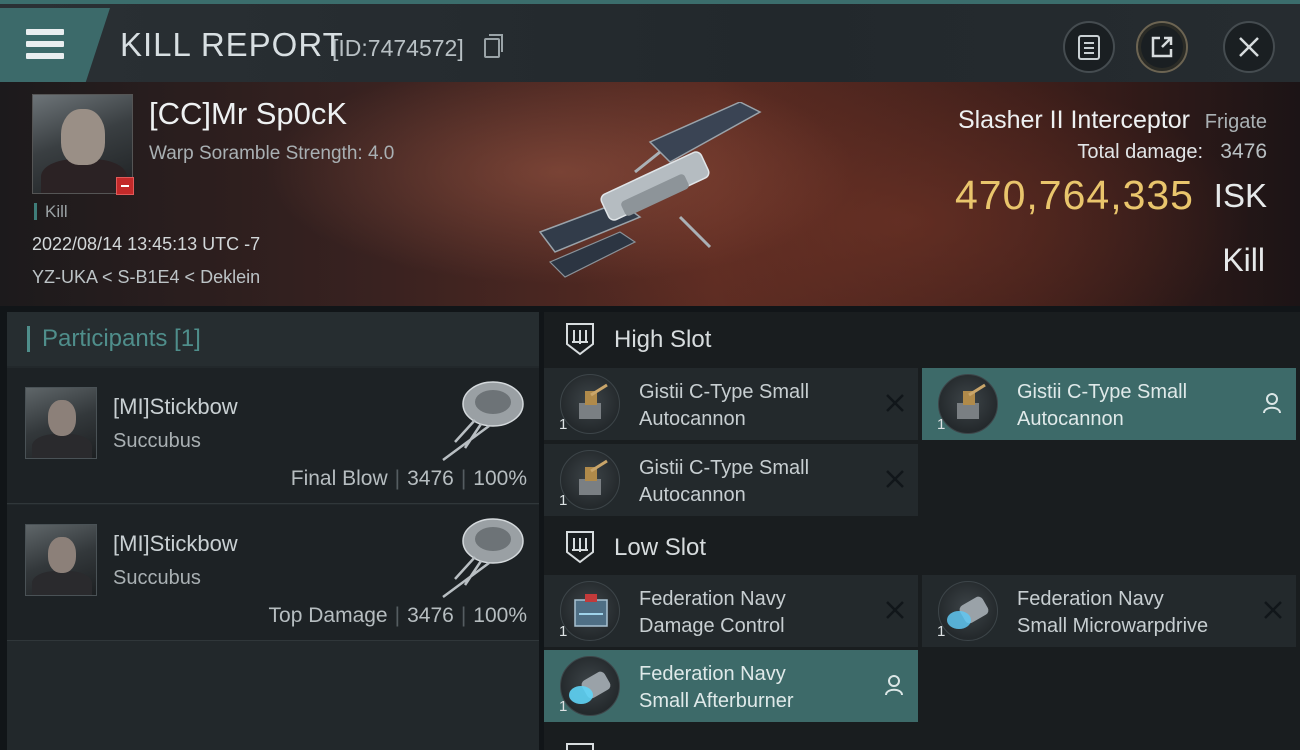 The image size is (1300, 750). I want to click on module-name: Federation Navy Small Microwarpdrive, so click(1132, 613).